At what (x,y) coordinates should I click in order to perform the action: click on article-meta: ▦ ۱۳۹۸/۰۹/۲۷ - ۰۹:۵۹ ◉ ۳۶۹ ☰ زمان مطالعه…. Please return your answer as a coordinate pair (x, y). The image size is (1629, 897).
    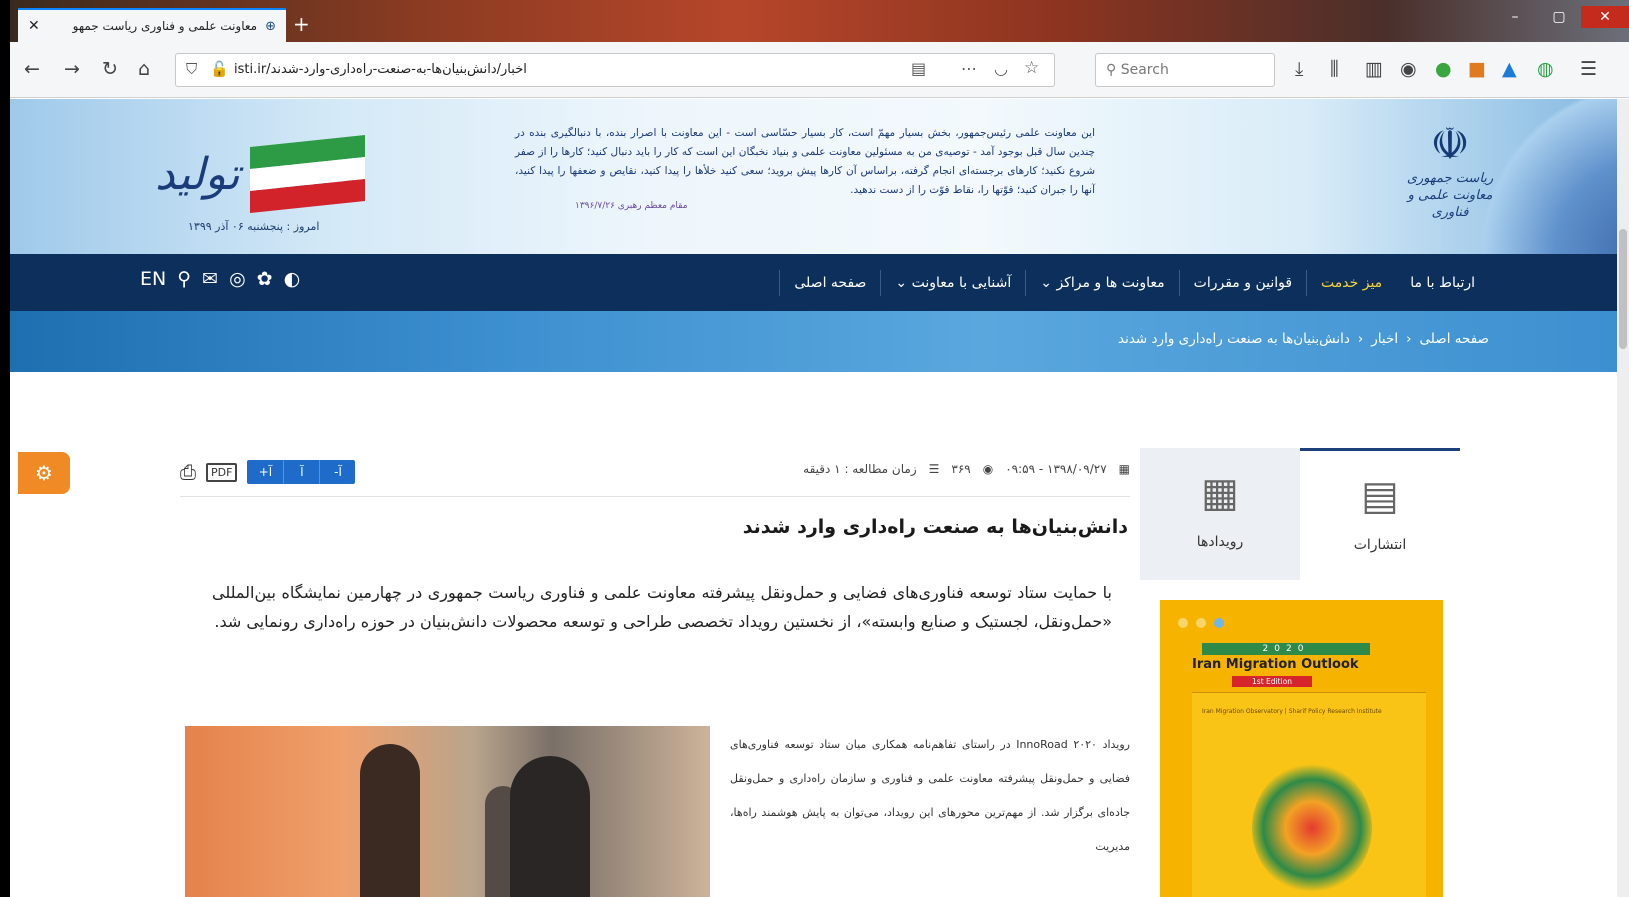
    Looking at the image, I should click on (966, 469).